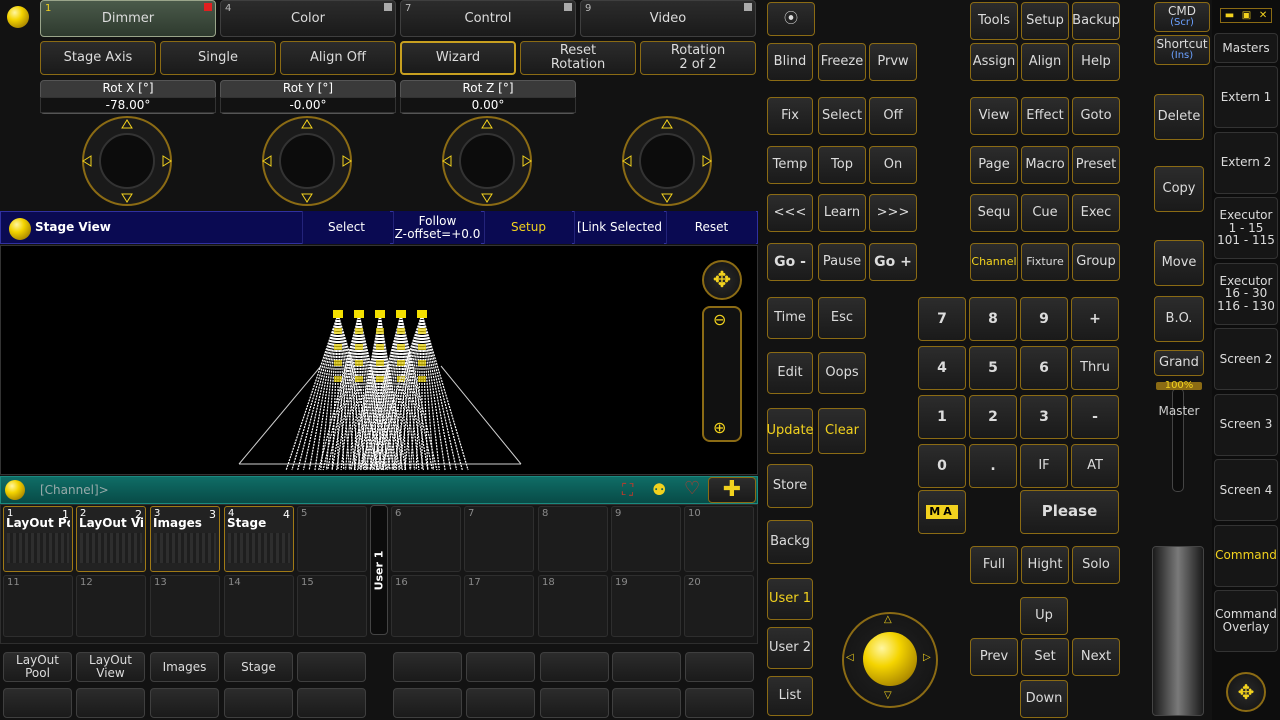 This screenshot has width=1280, height=720. What do you see at coordinates (790, 62) in the screenshot?
I see `key-blind: Blind` at bounding box center [790, 62].